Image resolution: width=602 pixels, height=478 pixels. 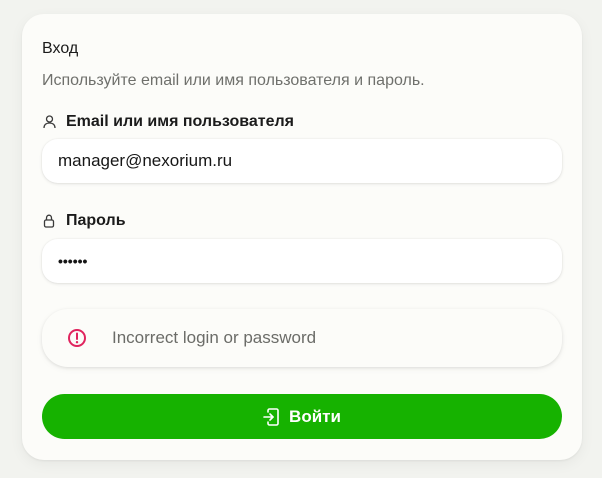 What do you see at coordinates (271, 416) in the screenshot?
I see `login-icon` at bounding box center [271, 416].